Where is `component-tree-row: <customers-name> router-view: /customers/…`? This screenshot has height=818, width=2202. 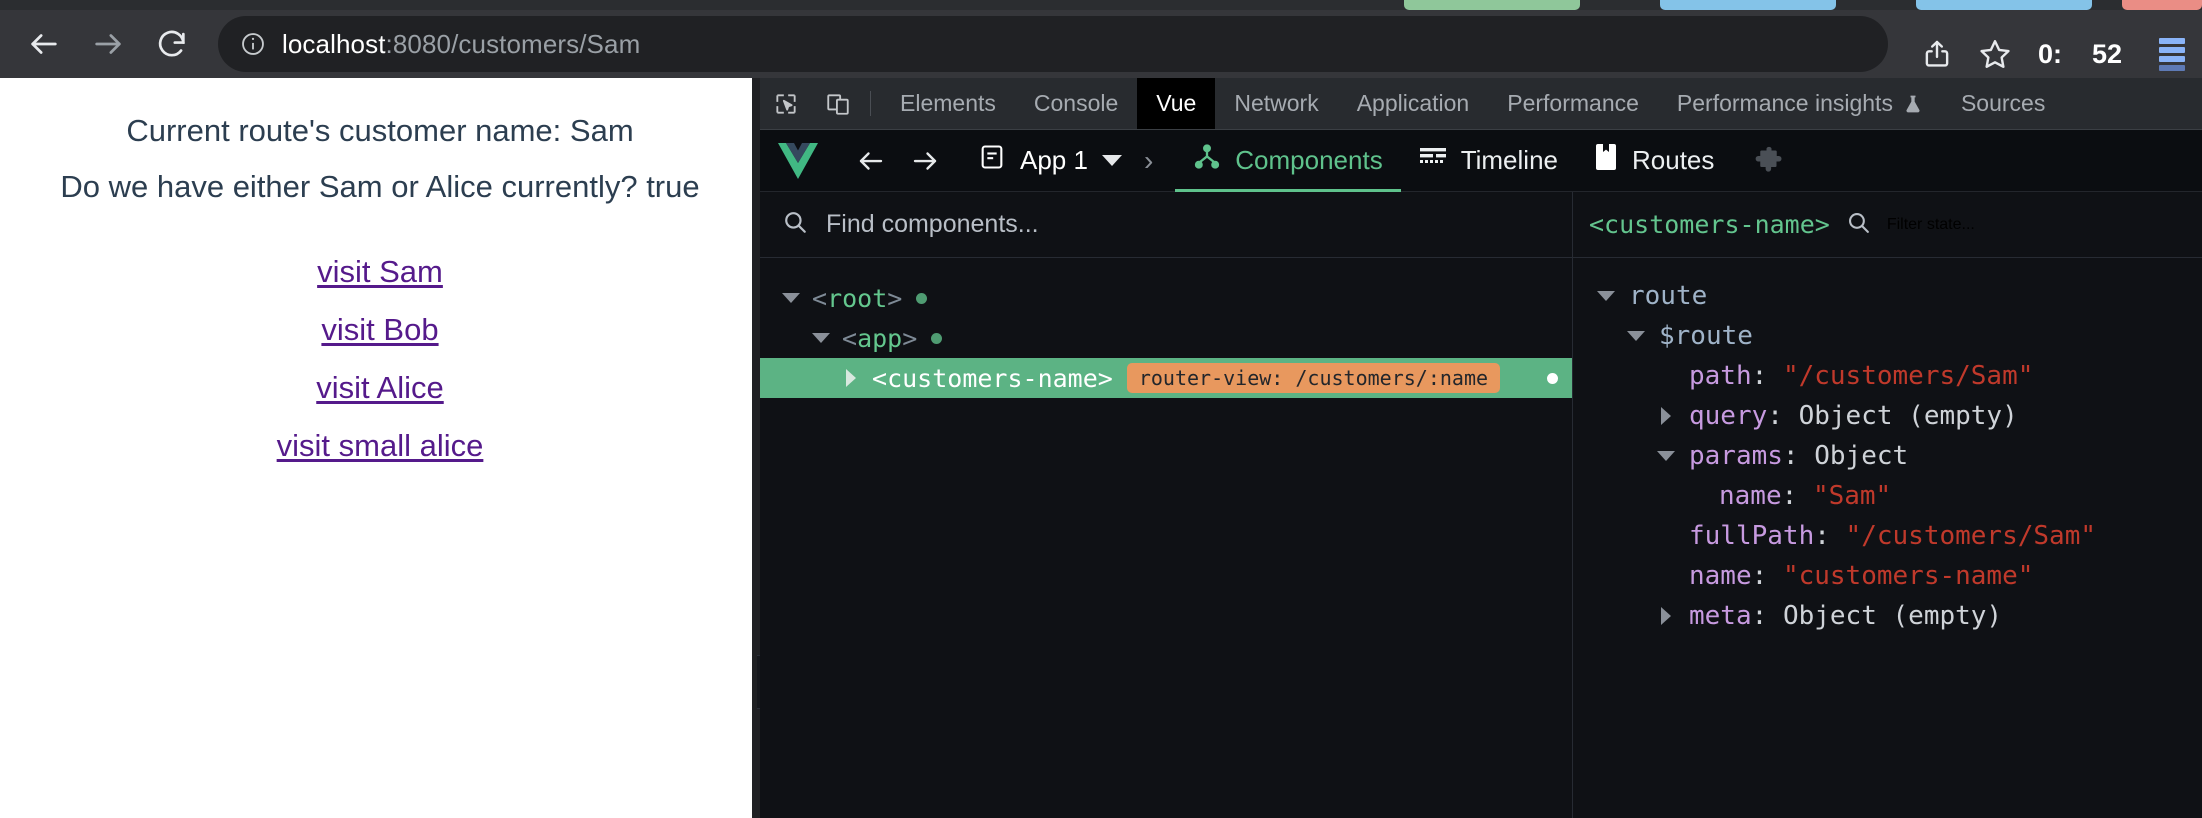
component-tree-row: <customers-name> router-view: /customers/… is located at coordinates (1166, 378).